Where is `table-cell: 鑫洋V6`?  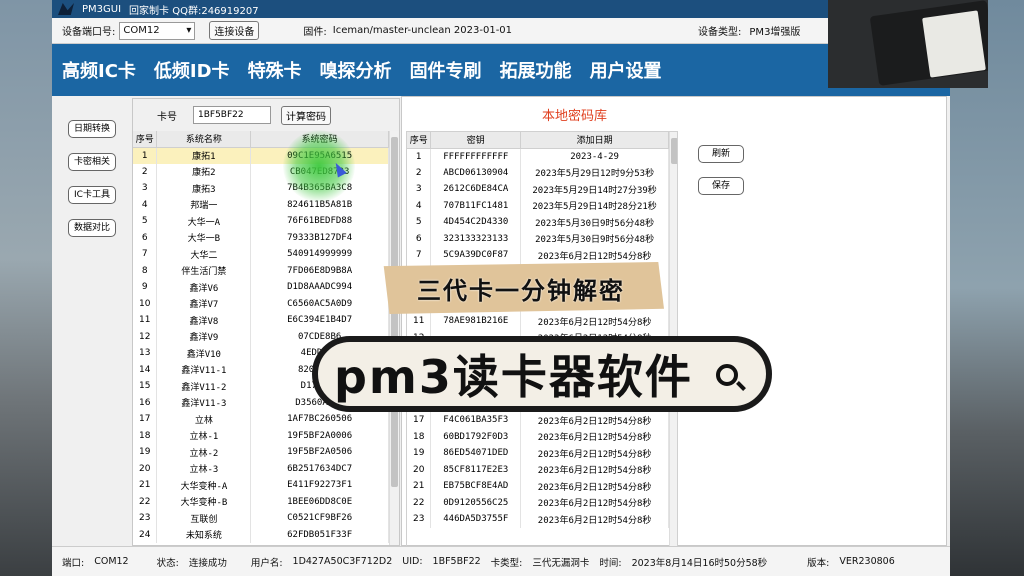
table-cell: 鑫洋V6 is located at coordinates (204, 287).